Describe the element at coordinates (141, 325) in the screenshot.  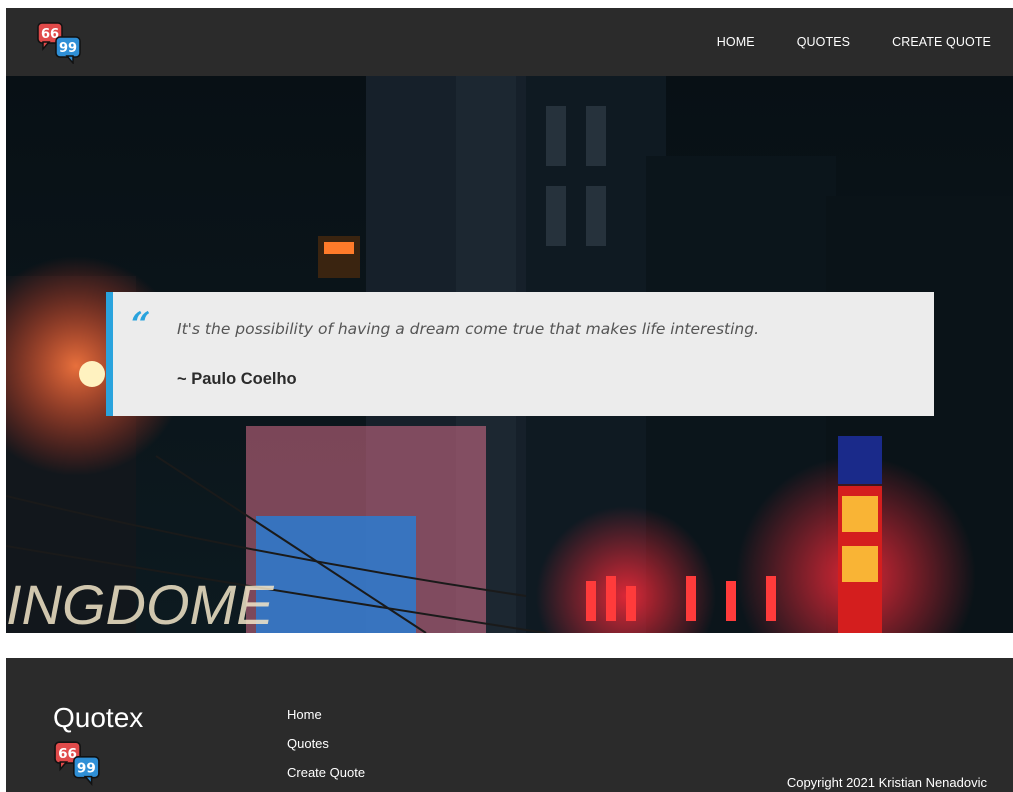
I see `quote-mark-icon: “` at that location.